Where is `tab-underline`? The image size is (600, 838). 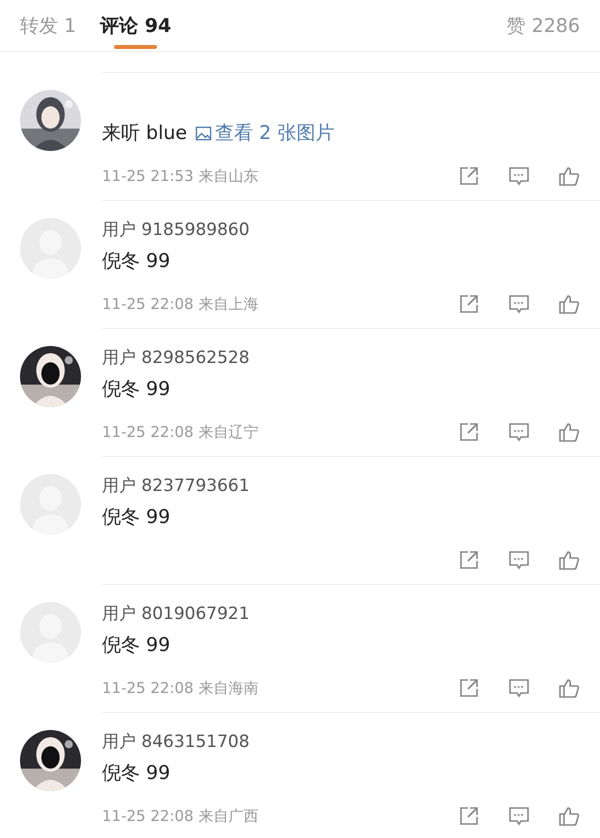
tab-underline is located at coordinates (136, 46).